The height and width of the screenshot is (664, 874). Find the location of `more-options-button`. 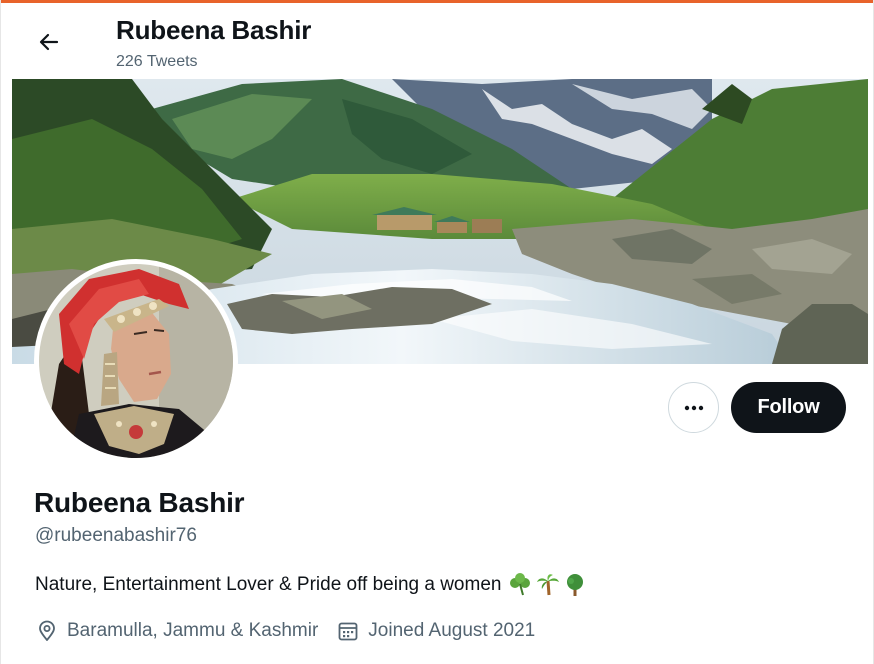

more-options-button is located at coordinates (693, 407).